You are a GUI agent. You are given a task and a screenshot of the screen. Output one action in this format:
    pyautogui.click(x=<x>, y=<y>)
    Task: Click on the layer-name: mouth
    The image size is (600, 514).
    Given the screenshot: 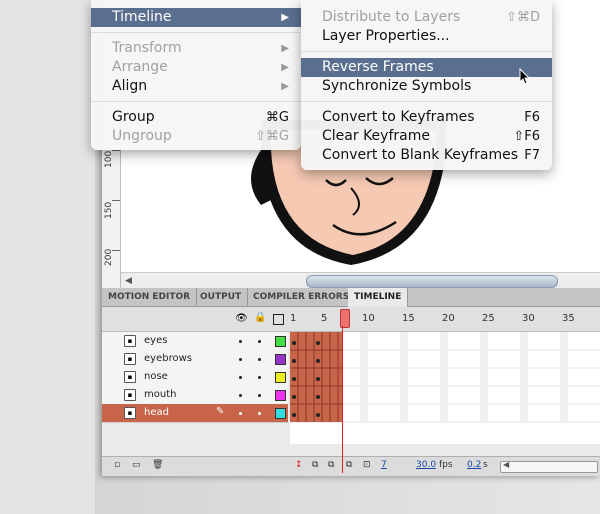 What is the action you would take?
    pyautogui.click(x=160, y=394)
    